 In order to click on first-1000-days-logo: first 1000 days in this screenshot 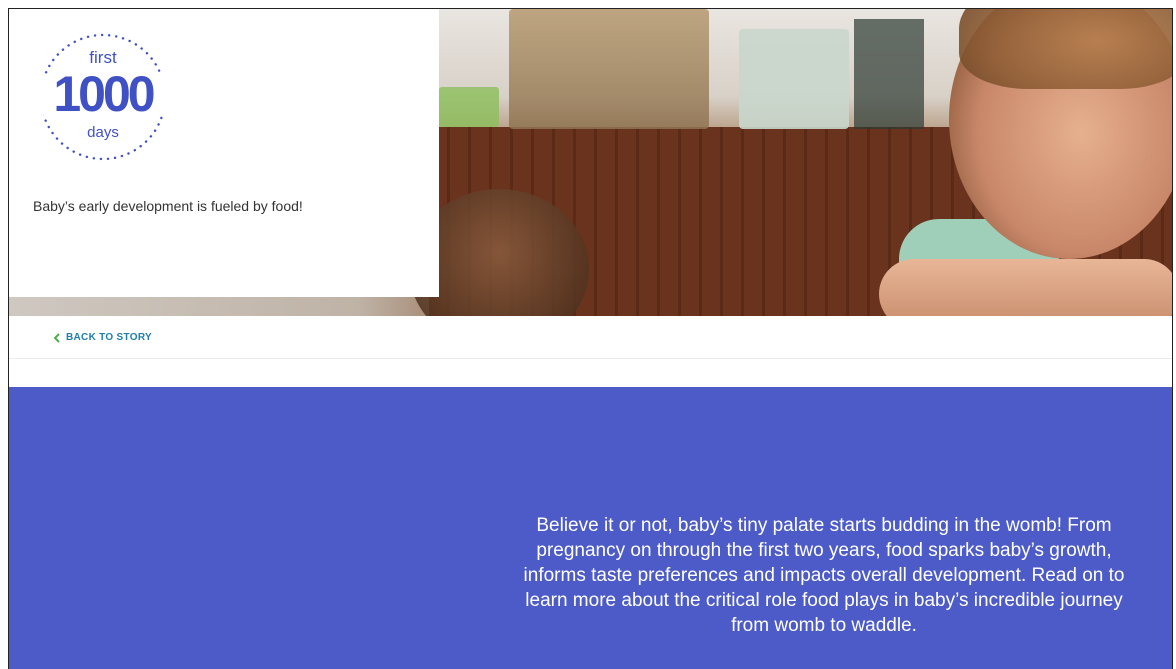, I will do `click(103, 97)`.